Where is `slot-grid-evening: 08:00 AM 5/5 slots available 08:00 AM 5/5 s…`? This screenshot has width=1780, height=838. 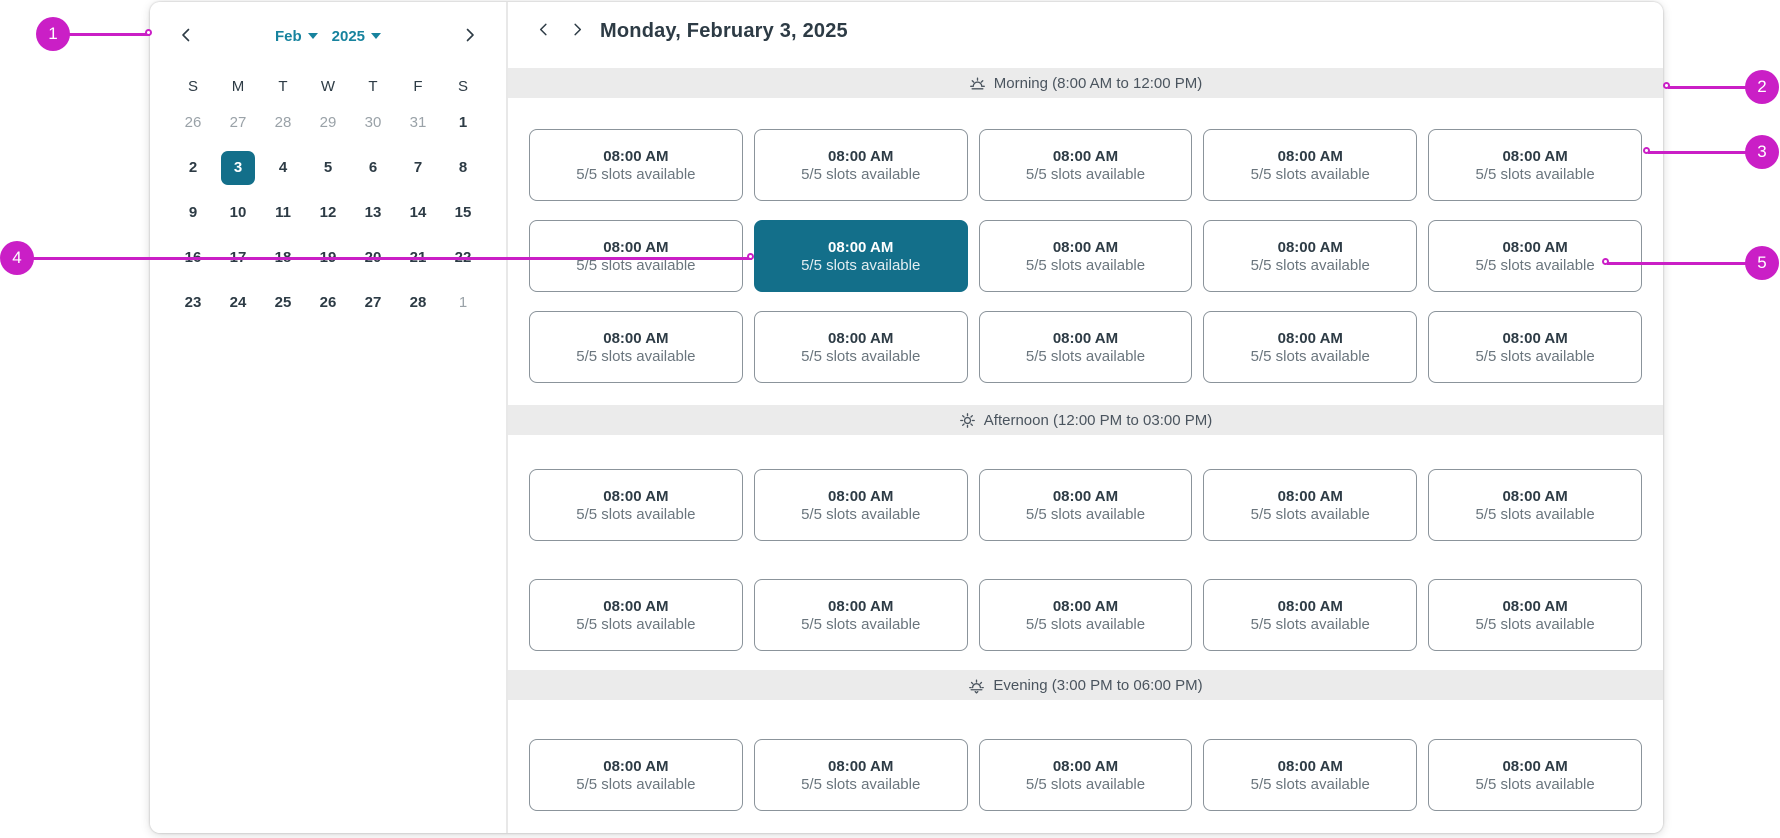
slot-grid-evening: 08:00 AM 5/5 slots available 08:00 AM 5/5 s… is located at coordinates (1085, 775).